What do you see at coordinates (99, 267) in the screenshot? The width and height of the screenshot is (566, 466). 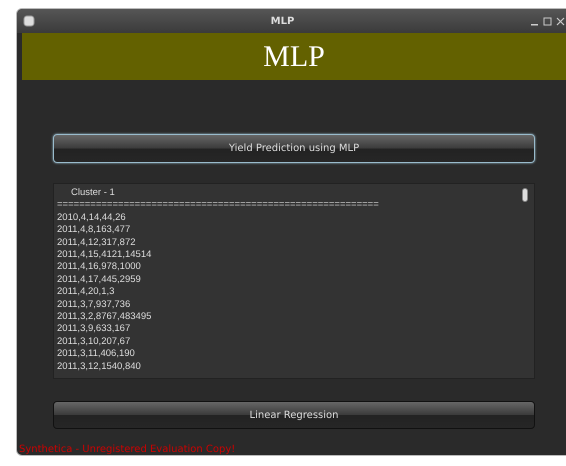 I see `data-row: 2011,4,16,978,1000` at bounding box center [99, 267].